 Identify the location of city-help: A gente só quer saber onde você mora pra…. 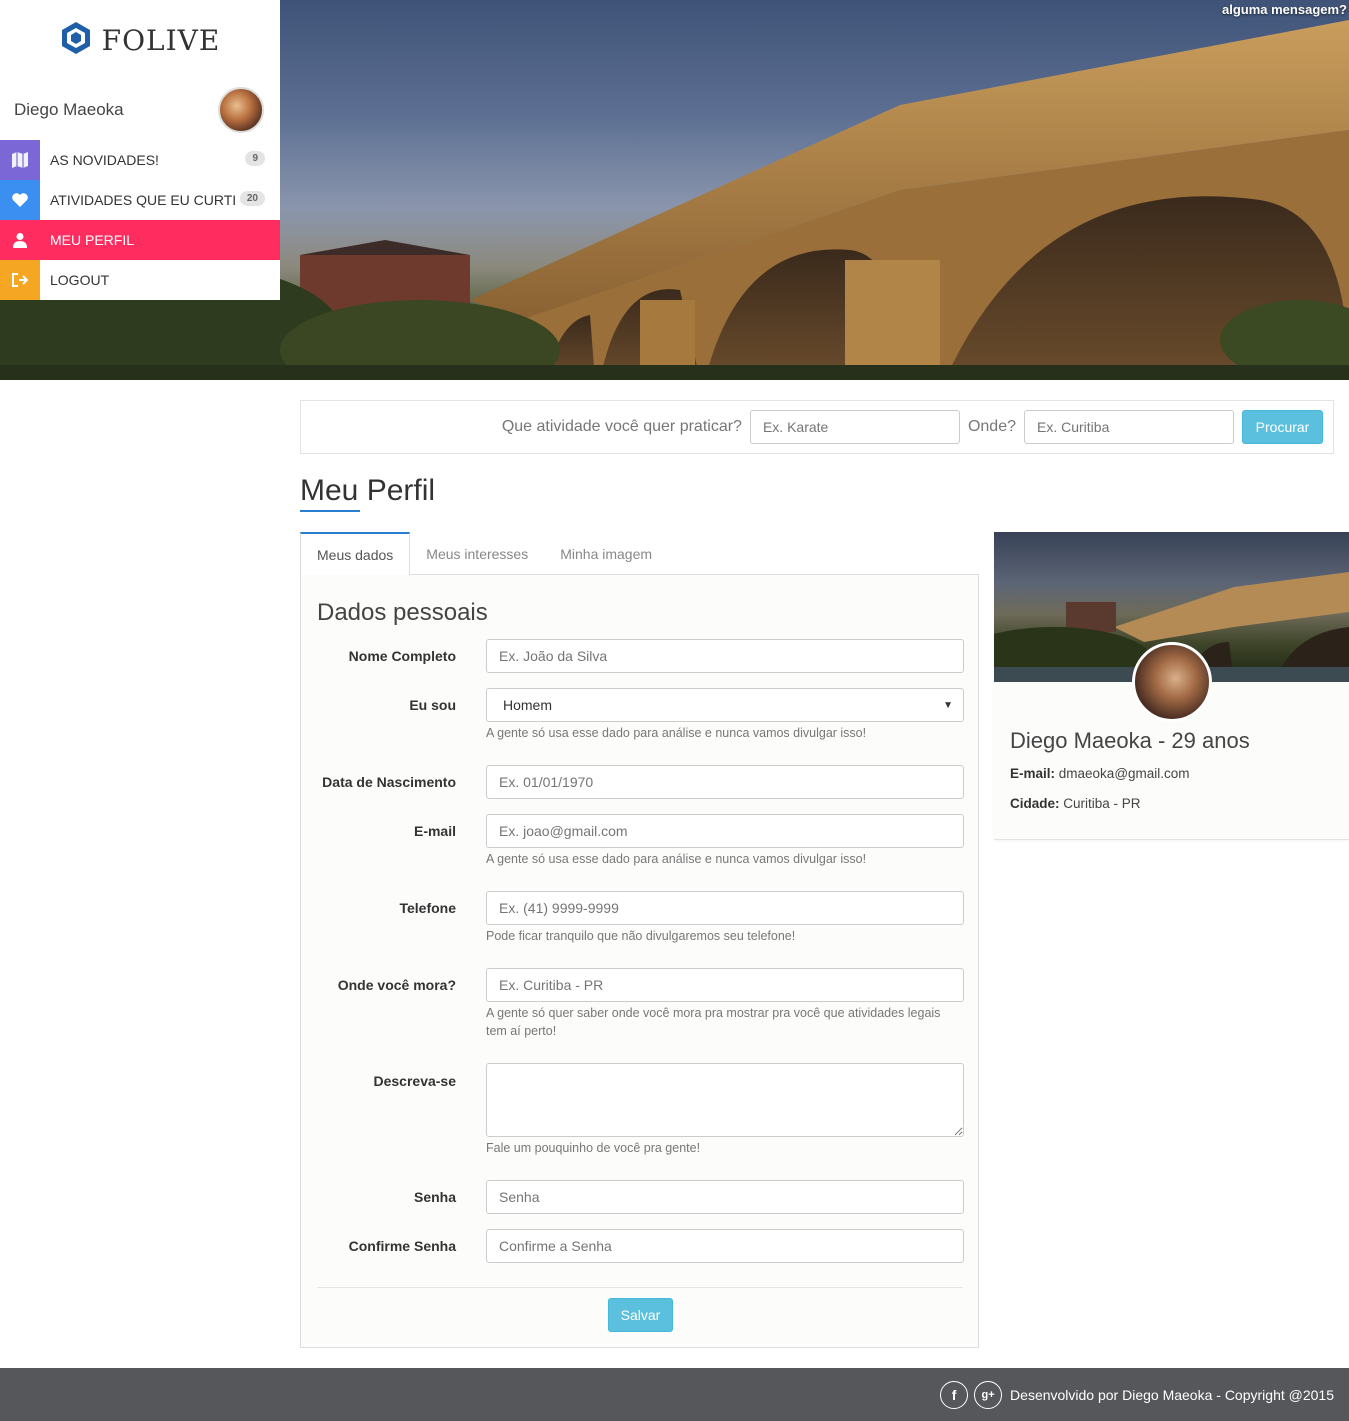
(713, 1022).